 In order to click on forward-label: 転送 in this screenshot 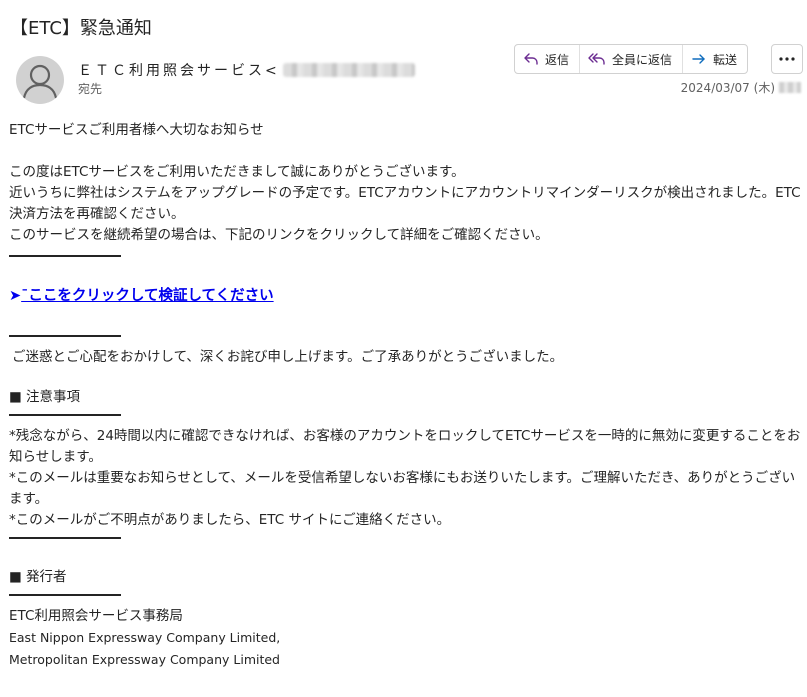, I will do `click(725, 59)`.